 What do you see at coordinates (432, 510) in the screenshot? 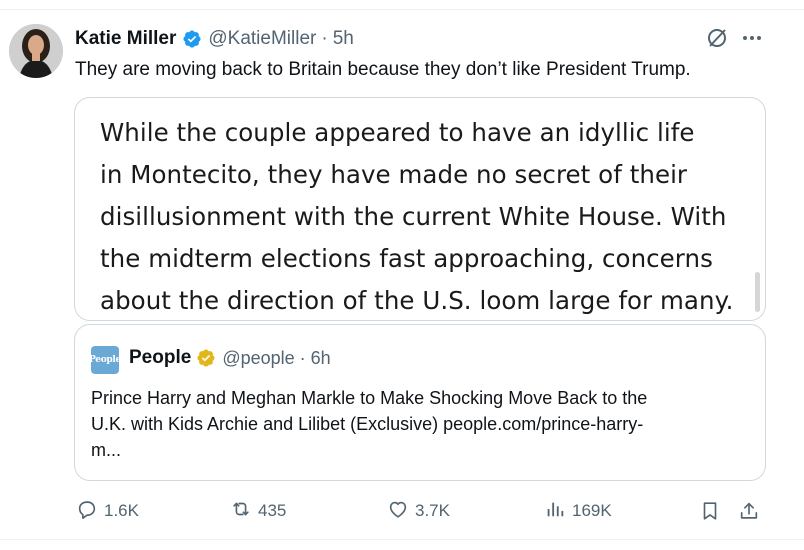
I see `like-count: 3.7K` at bounding box center [432, 510].